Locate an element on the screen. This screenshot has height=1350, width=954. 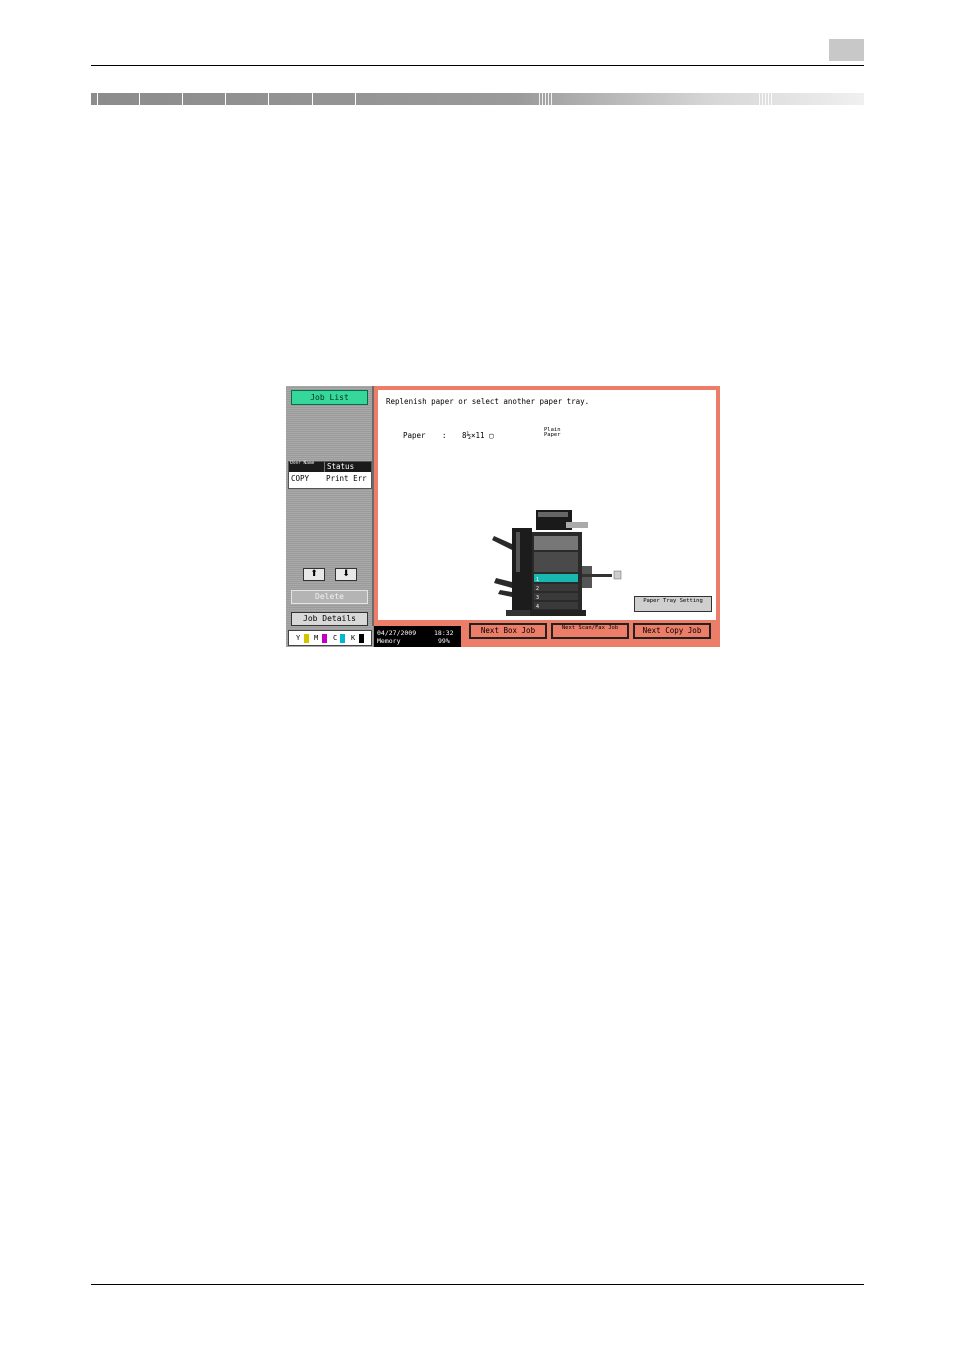
next-copy-job-button: Next Copy Job is located at coordinates (672, 631).